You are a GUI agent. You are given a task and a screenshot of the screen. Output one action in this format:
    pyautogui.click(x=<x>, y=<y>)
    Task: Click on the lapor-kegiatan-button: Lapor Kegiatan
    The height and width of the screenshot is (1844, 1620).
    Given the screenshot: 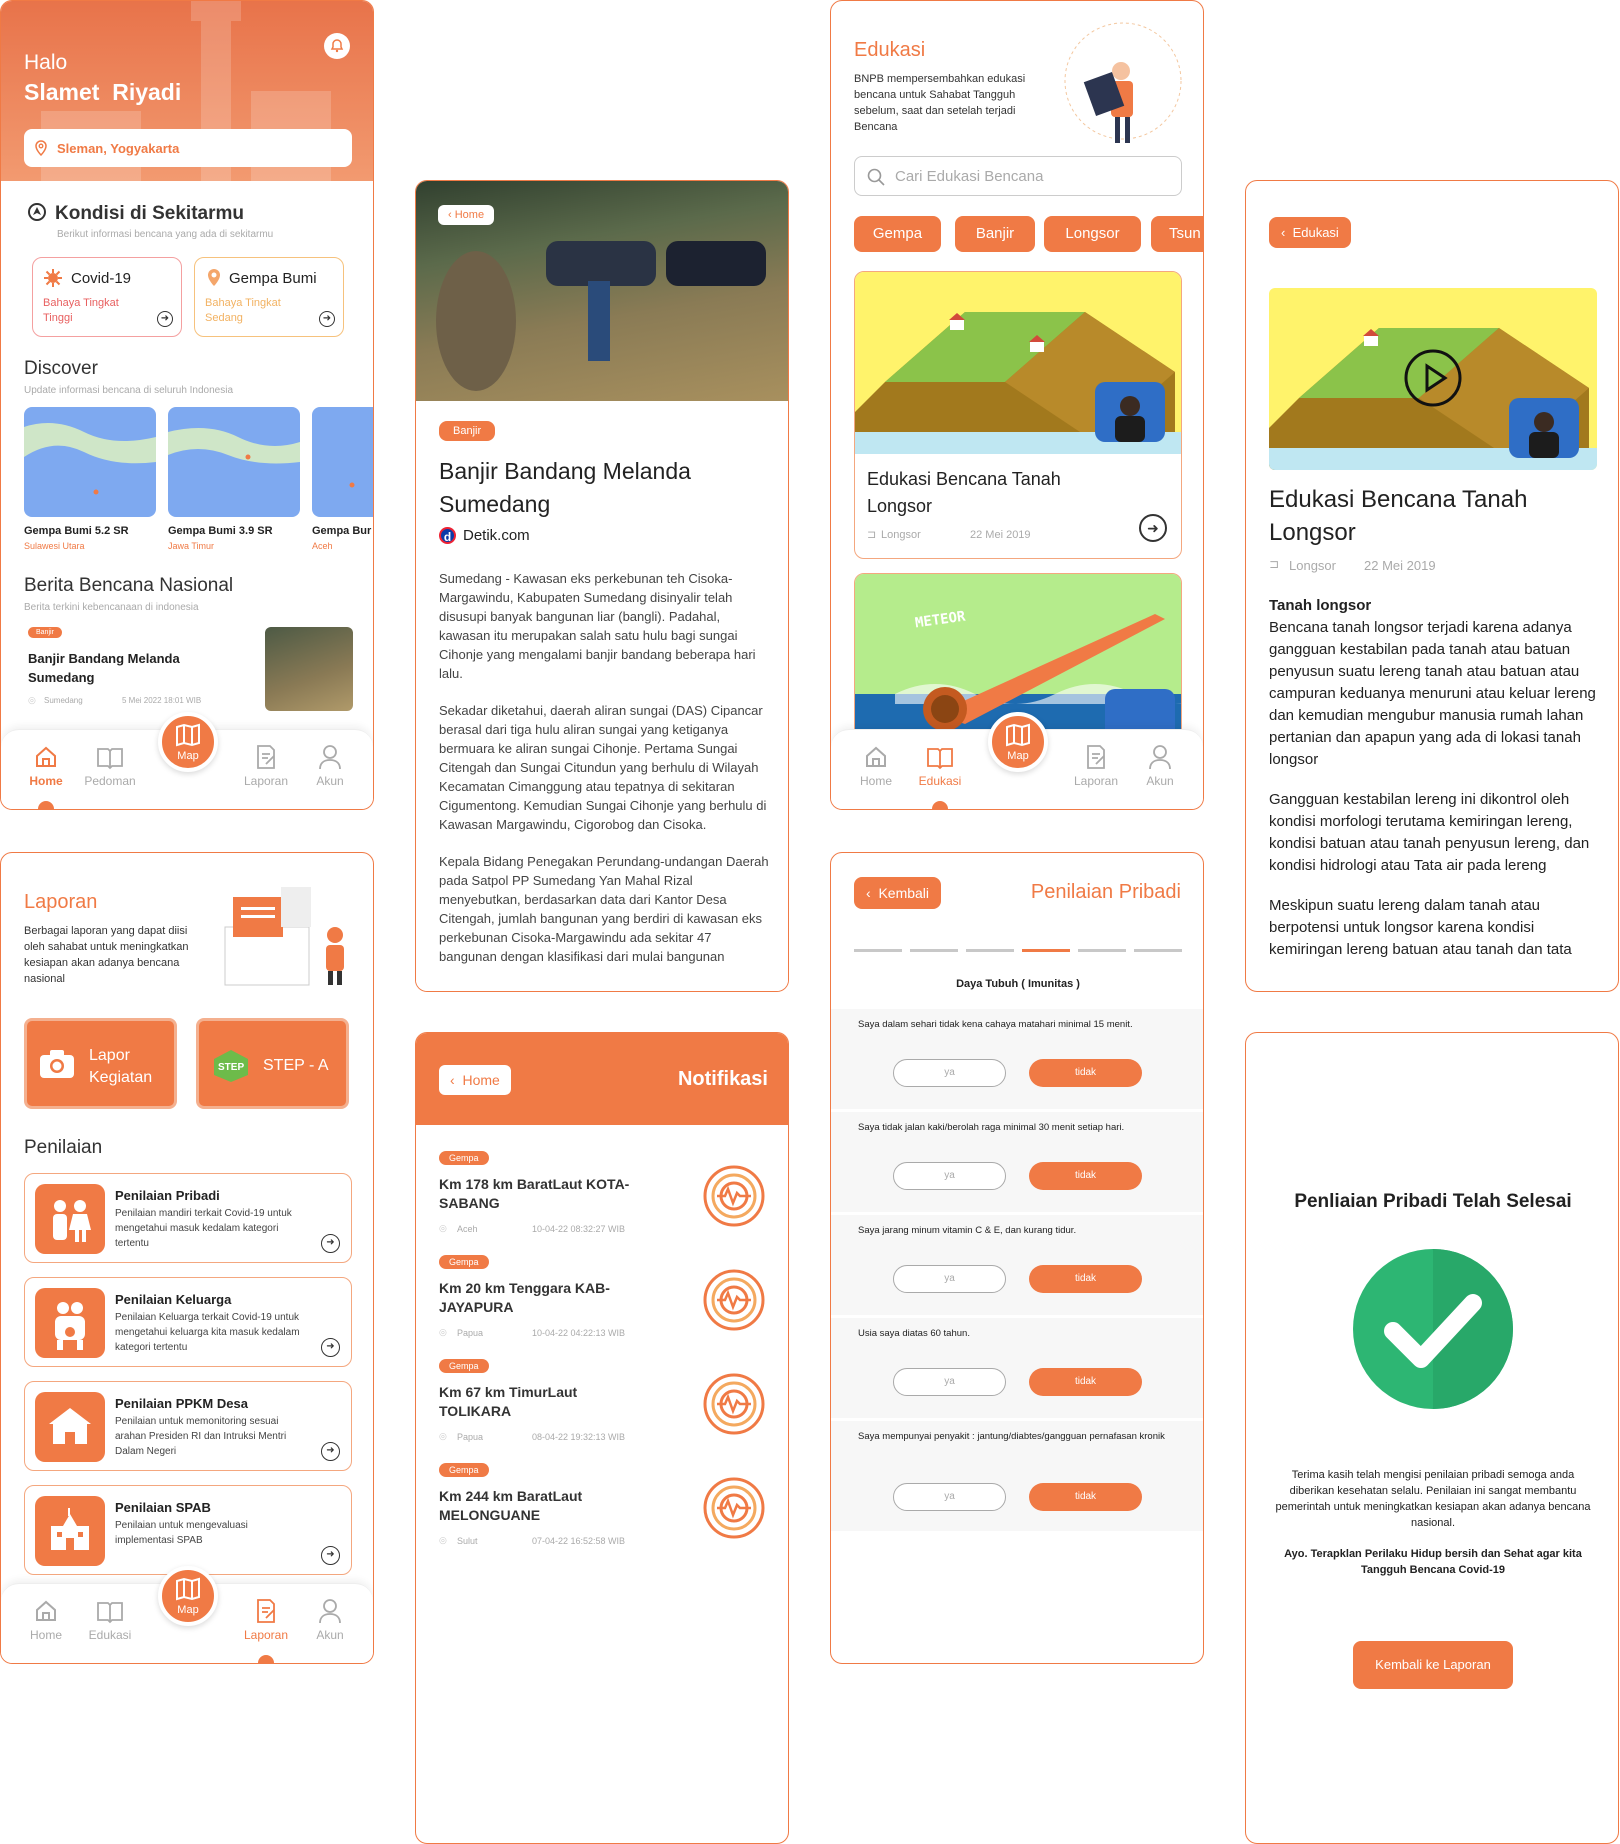 What is the action you would take?
    pyautogui.click(x=100, y=1063)
    